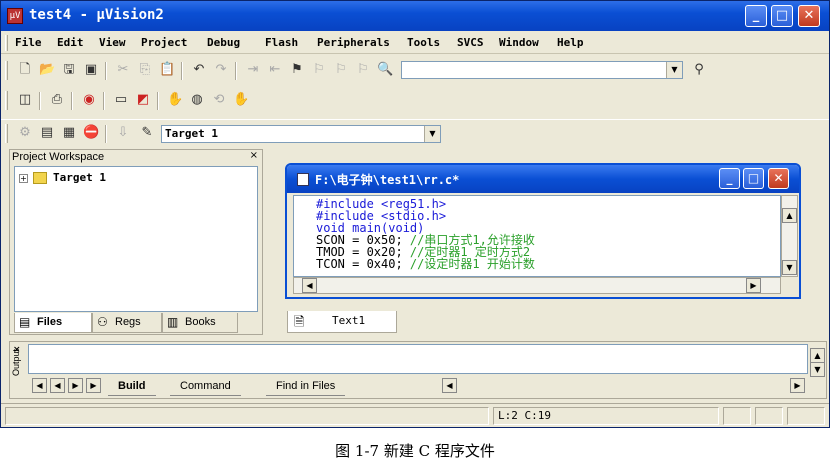 The image size is (830, 471). I want to click on editor-title: F:\电子钟\test1\rr.c*, so click(387, 180).